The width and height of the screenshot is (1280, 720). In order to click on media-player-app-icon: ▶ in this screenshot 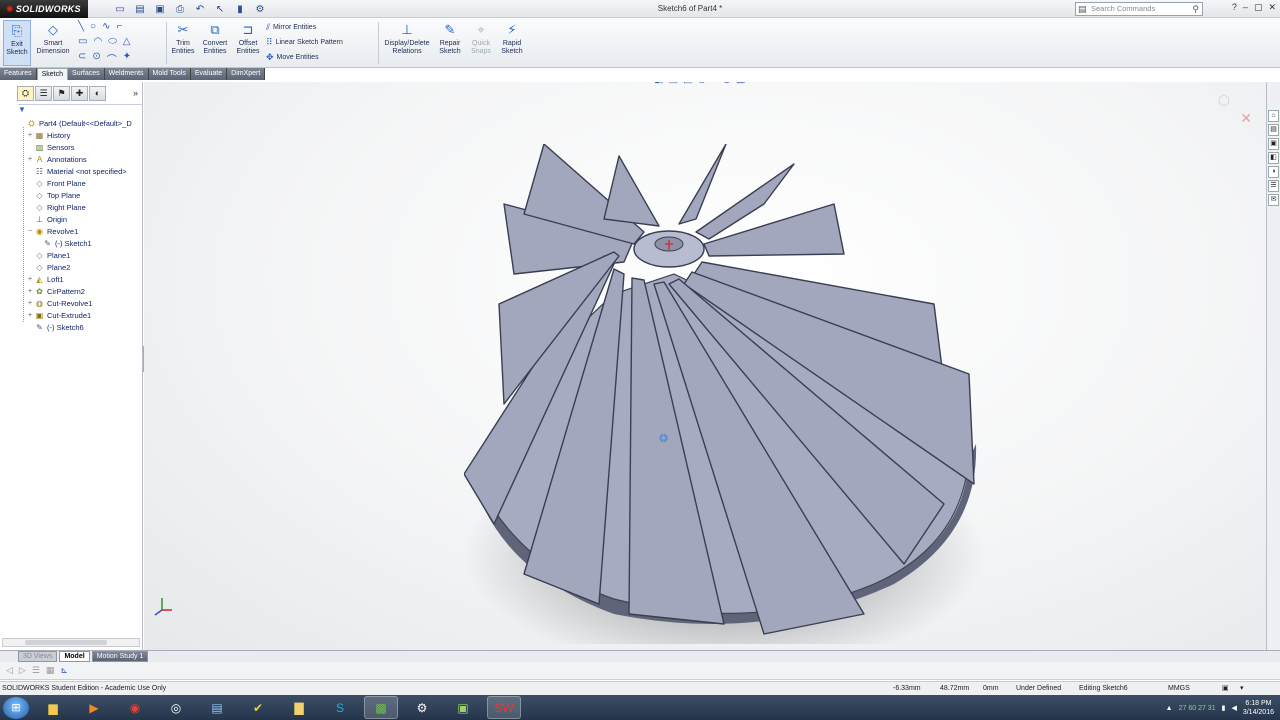, I will do `click(94, 707)`.